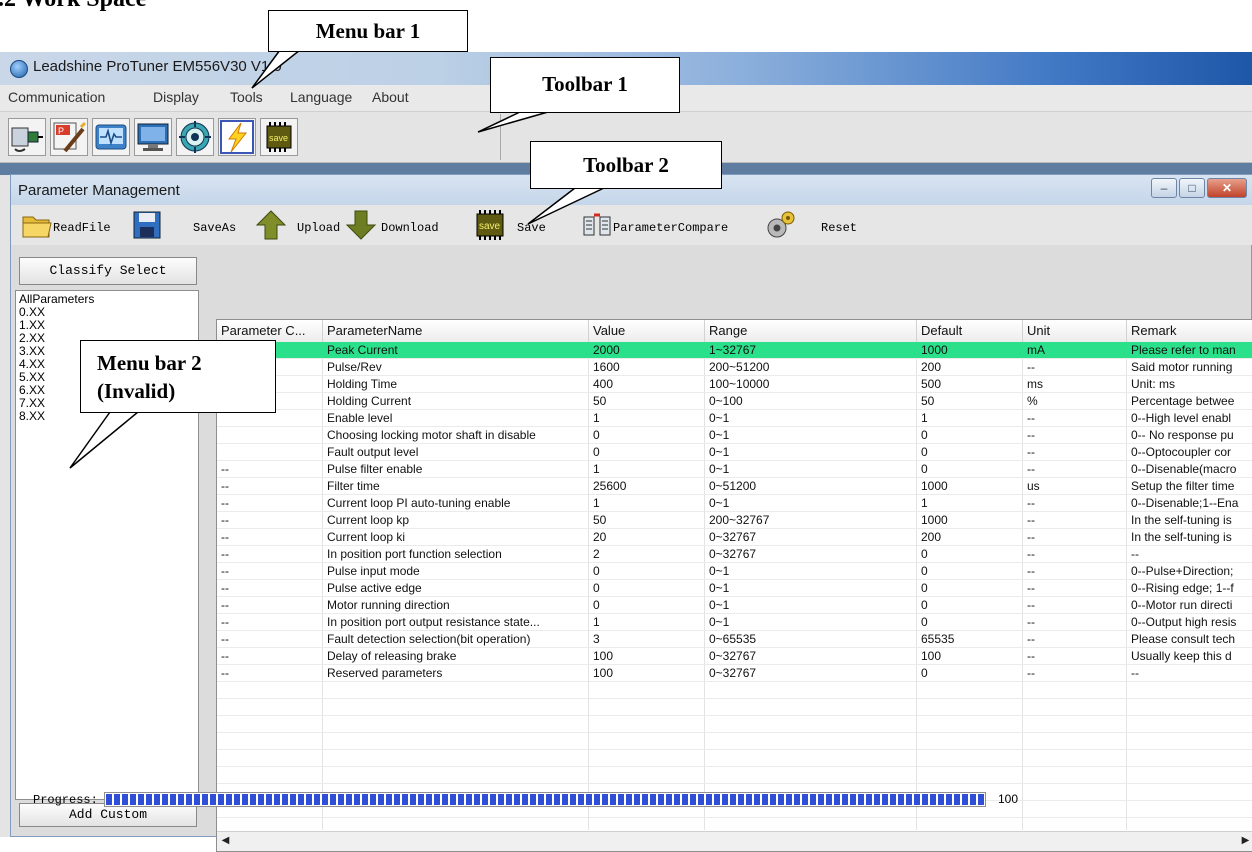 Image resolution: width=1252 pixels, height=852 pixels. Describe the element at coordinates (456, 331) in the screenshot. I see `column-header: ParameterName` at that location.